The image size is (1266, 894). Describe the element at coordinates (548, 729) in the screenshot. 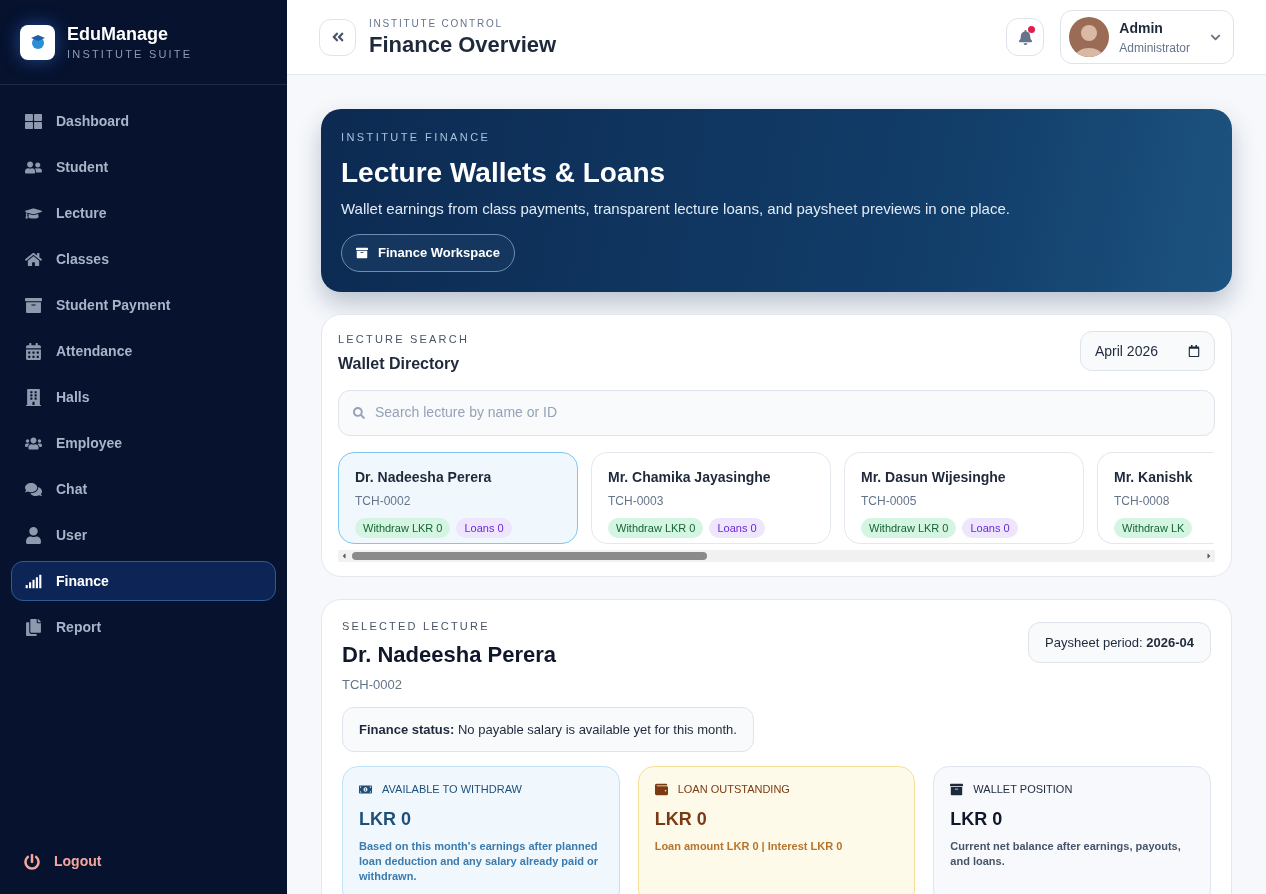

I see `finance-status: Finance status: No payable salary is available yet for this month.` at that location.